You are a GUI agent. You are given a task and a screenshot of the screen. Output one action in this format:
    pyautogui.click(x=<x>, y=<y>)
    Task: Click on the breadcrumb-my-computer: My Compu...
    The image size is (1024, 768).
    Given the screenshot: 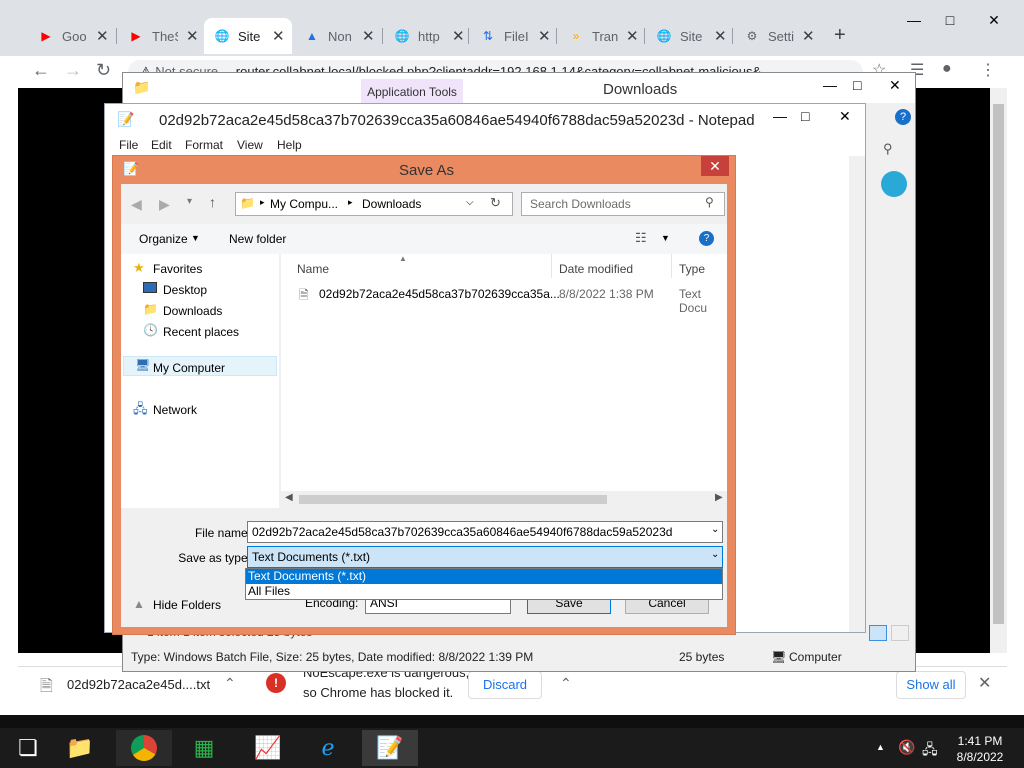 What is the action you would take?
    pyautogui.click(x=304, y=204)
    